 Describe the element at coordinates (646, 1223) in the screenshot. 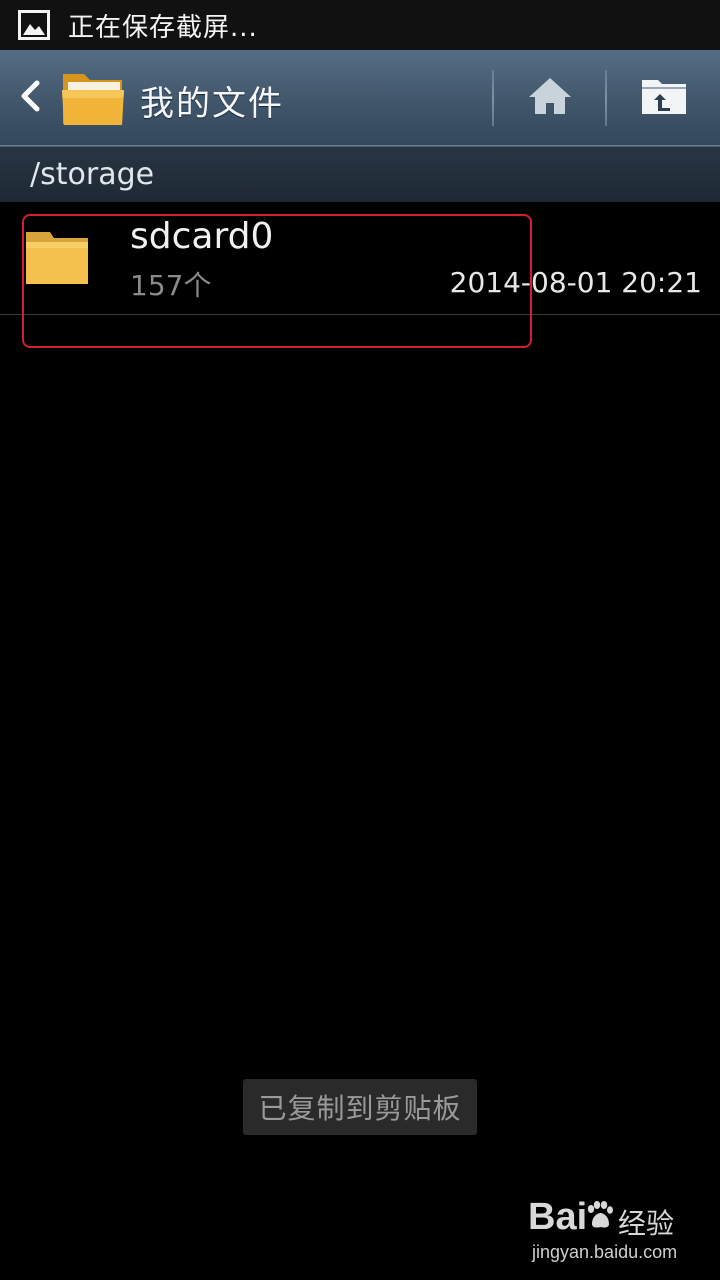

I see `watermark-cn: 经验` at that location.